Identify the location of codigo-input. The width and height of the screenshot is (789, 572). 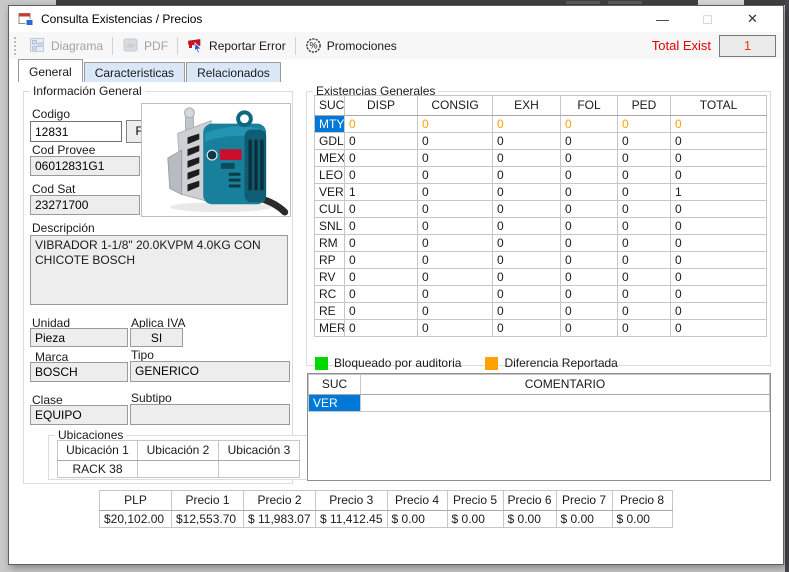
(76, 131).